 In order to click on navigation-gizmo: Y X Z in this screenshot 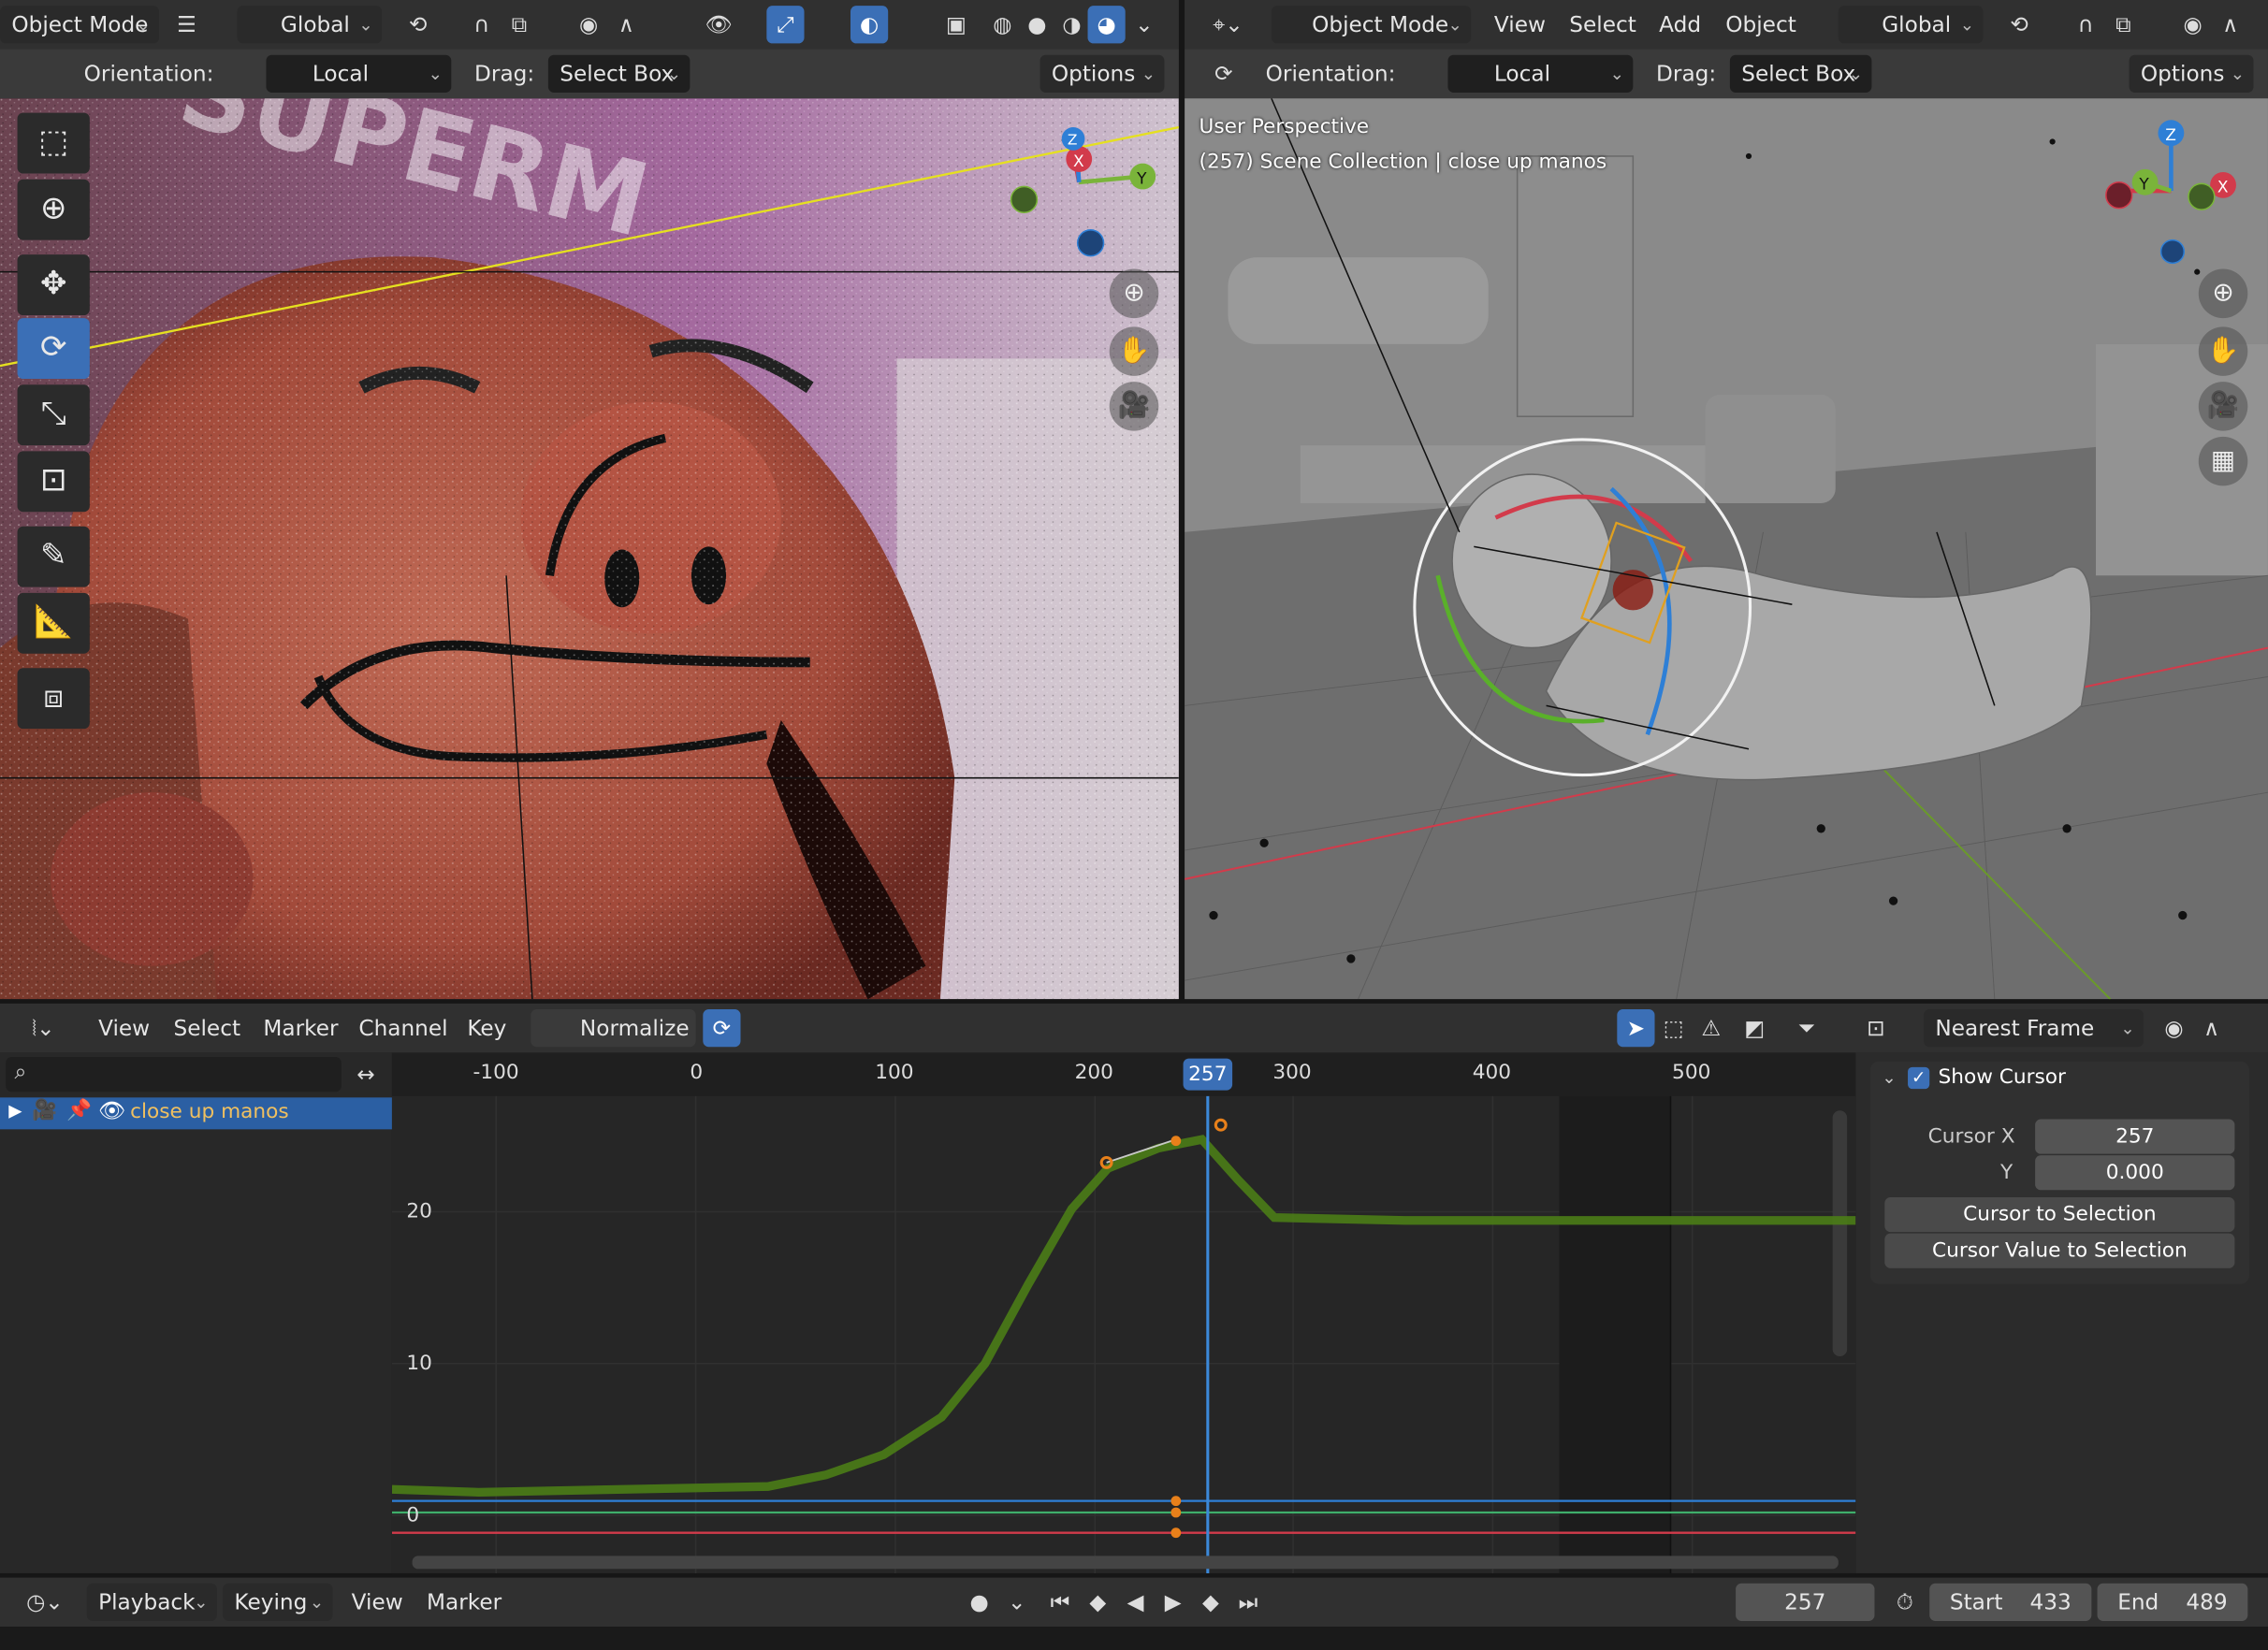, I will do `click(1085, 196)`.